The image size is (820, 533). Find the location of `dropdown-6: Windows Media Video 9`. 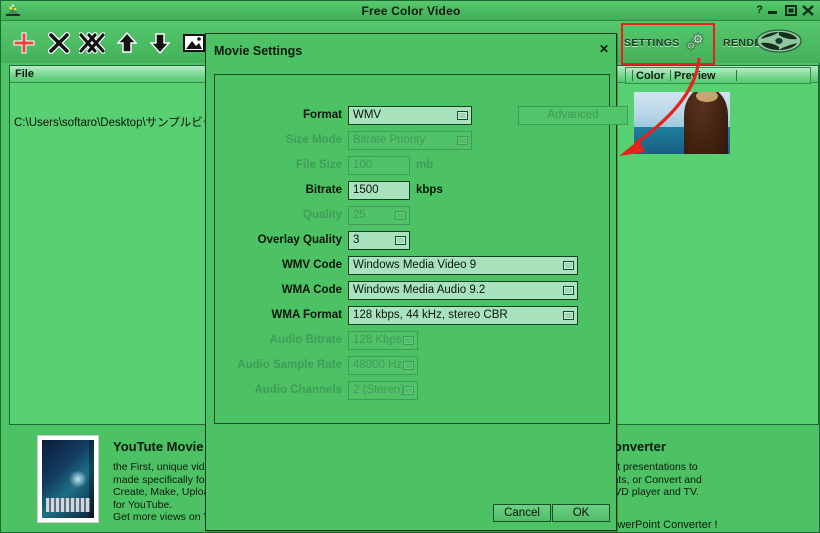

dropdown-6: Windows Media Video 9 is located at coordinates (463, 265).